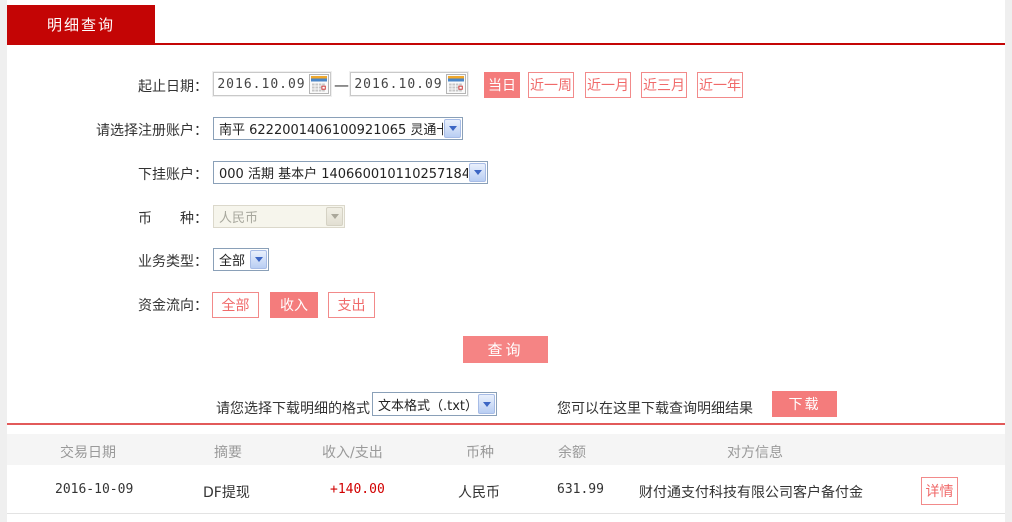 Image resolution: width=1012 pixels, height=522 pixels. Describe the element at coordinates (232, 261) in the screenshot. I see `business-type-value: 全部` at that location.